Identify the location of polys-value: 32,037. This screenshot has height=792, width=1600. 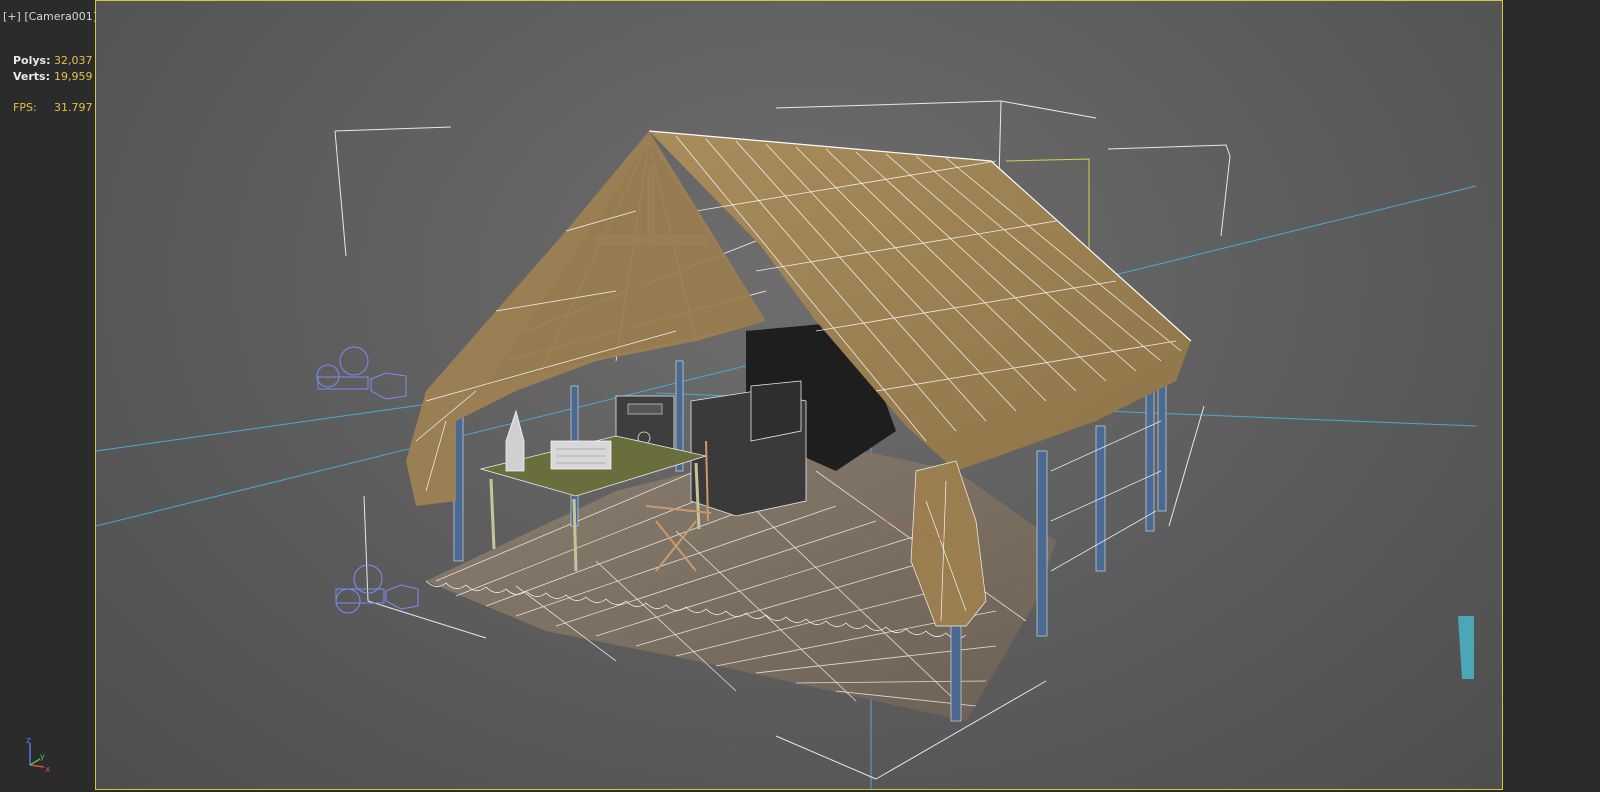
(73, 60).